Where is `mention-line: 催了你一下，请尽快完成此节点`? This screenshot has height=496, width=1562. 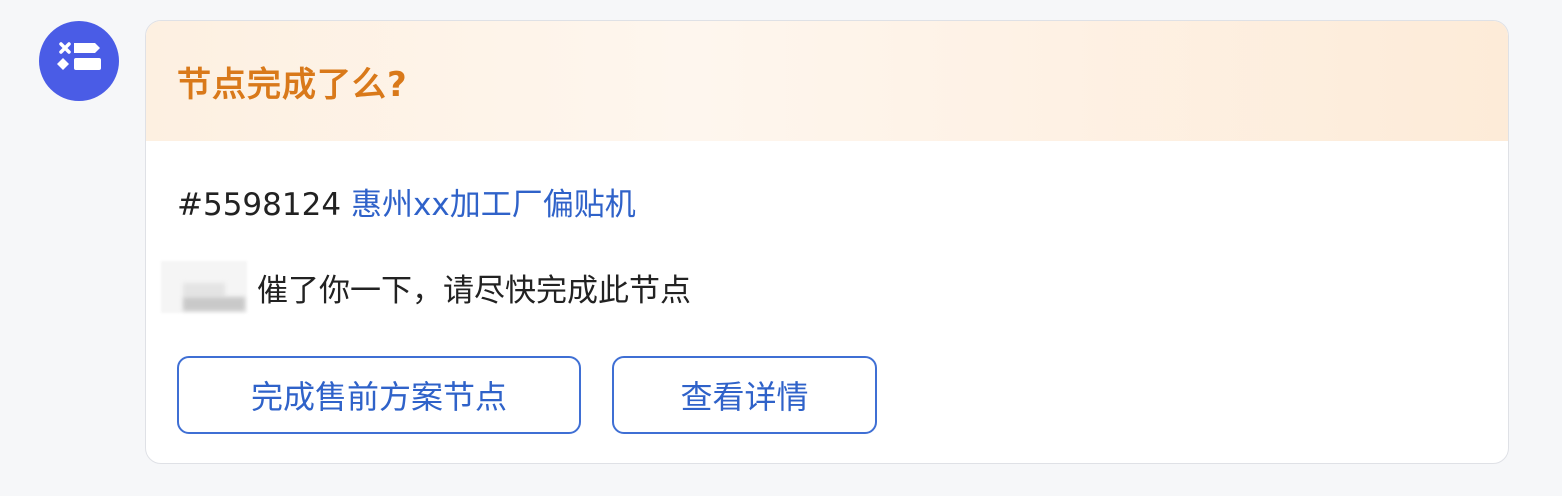
mention-line: 催了你一下，请尽快完成此节点 is located at coordinates (426, 287).